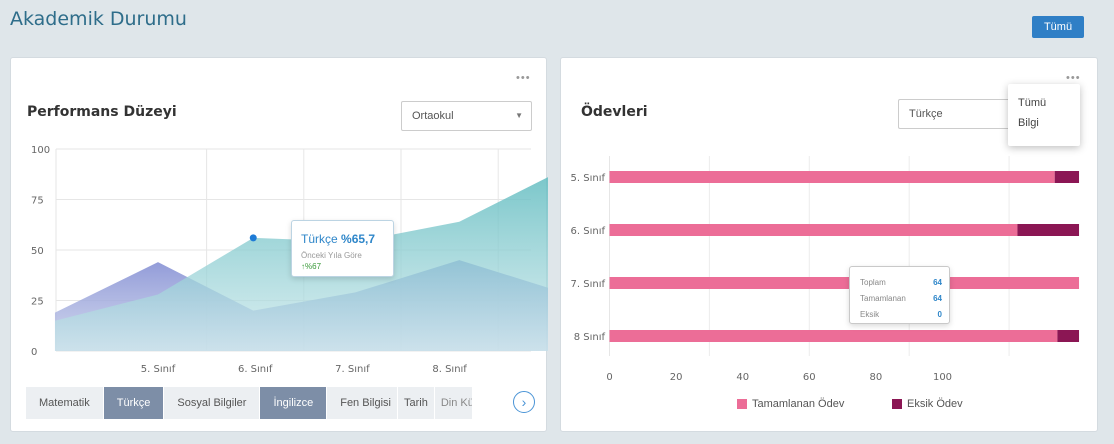 The image size is (1114, 444). I want to click on tab-fen-bilgisi: Fen Bilgisi, so click(362, 403).